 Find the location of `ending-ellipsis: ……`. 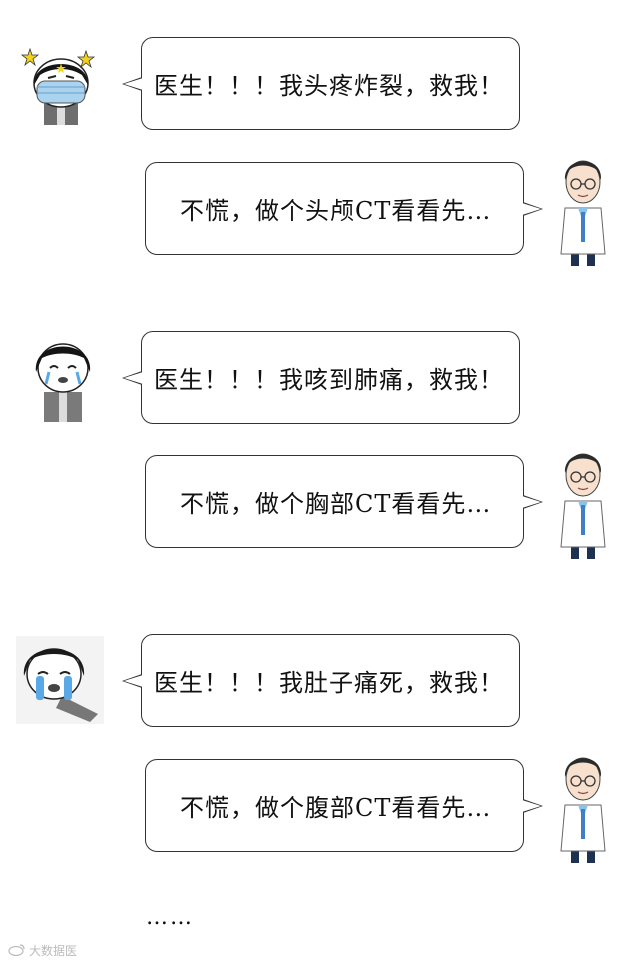

ending-ellipsis: …… is located at coordinates (170, 917).